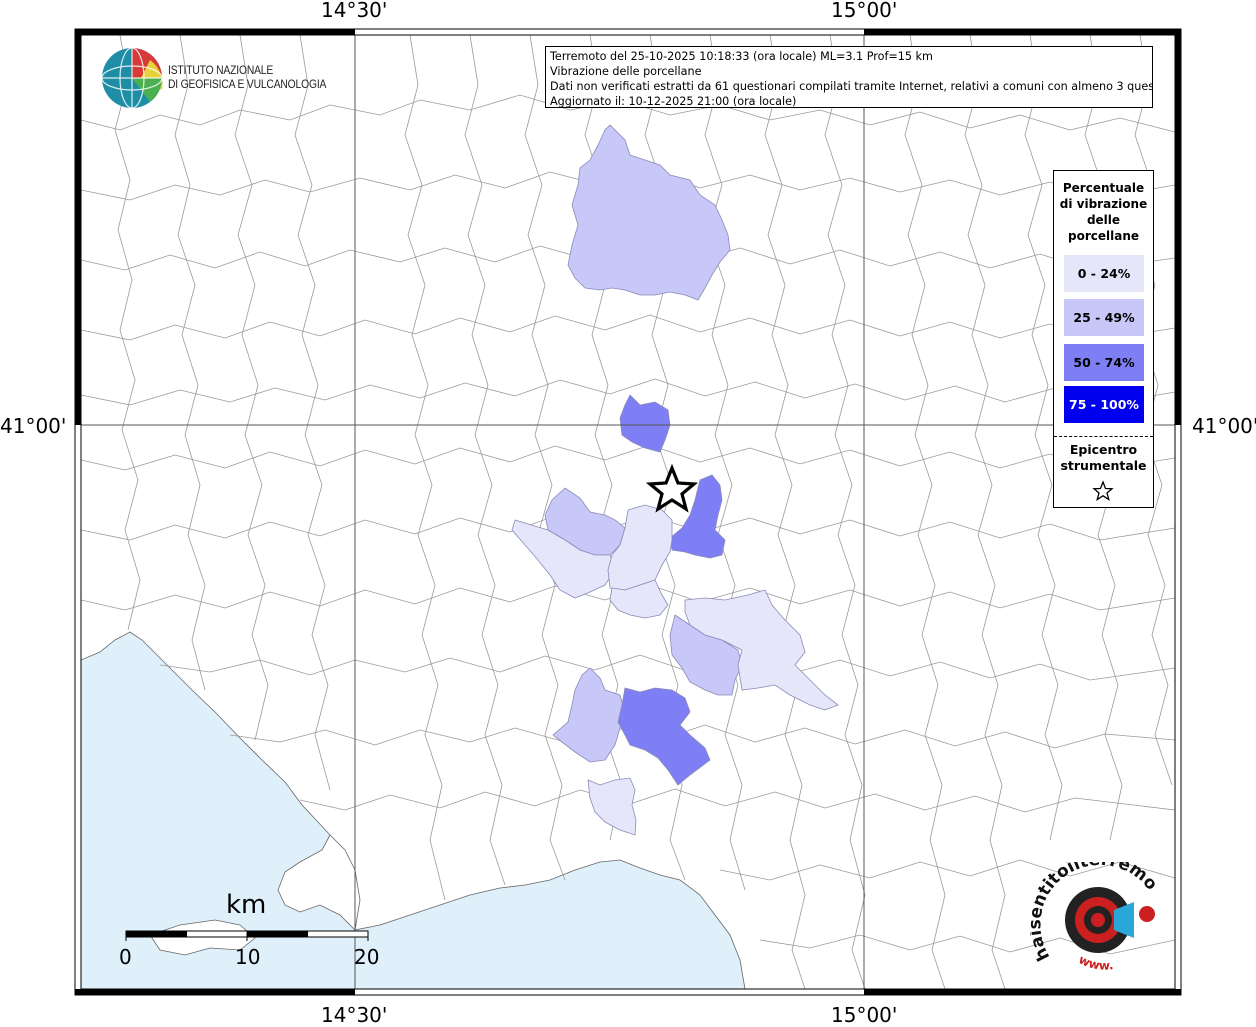  I want to click on lon-label-bottom-right: 15°00', so click(864, 1015).